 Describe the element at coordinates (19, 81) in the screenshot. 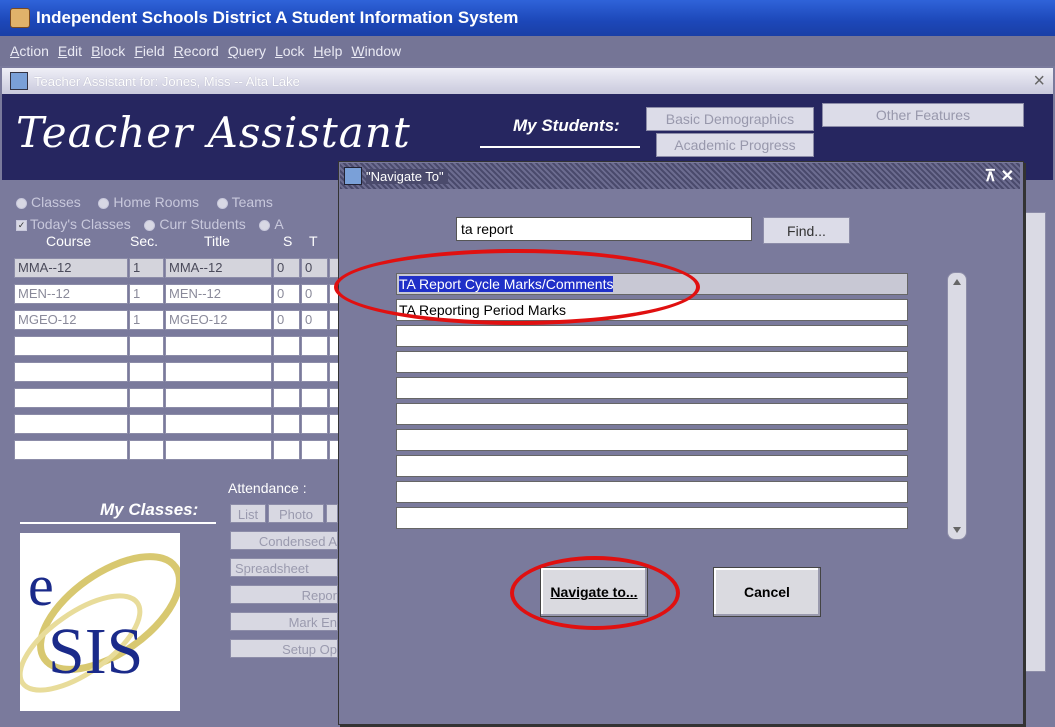

I see `window-icon` at that location.